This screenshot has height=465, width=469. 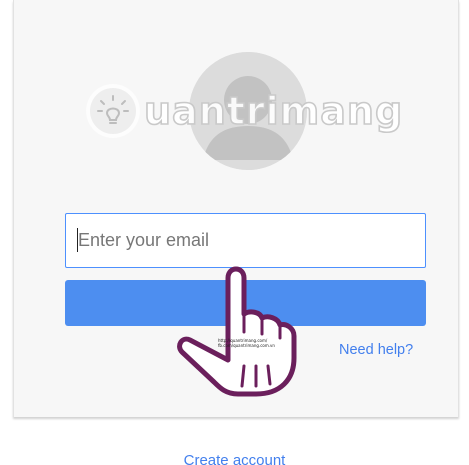 I want to click on create-account-link: Create account, so click(x=234, y=458).